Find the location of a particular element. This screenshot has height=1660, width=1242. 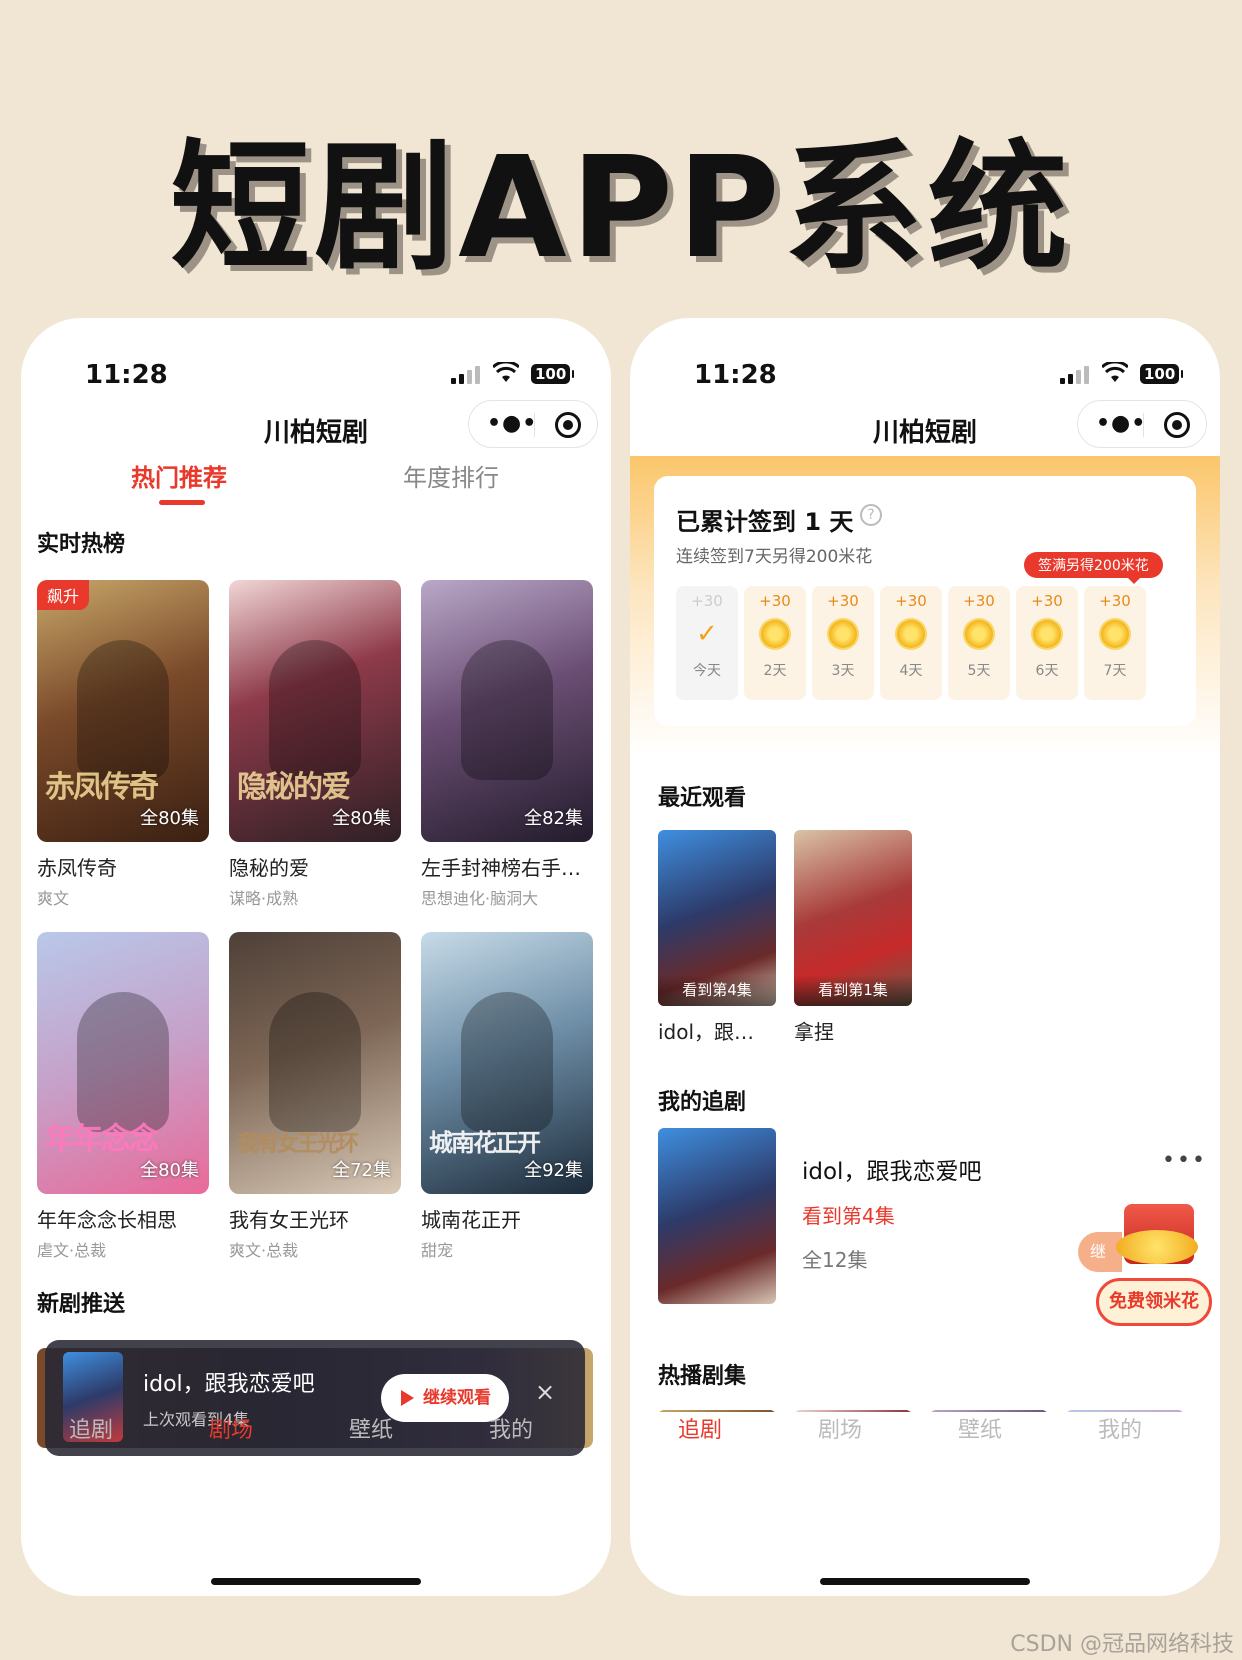

sign-day: +30 3天 is located at coordinates (843, 643).